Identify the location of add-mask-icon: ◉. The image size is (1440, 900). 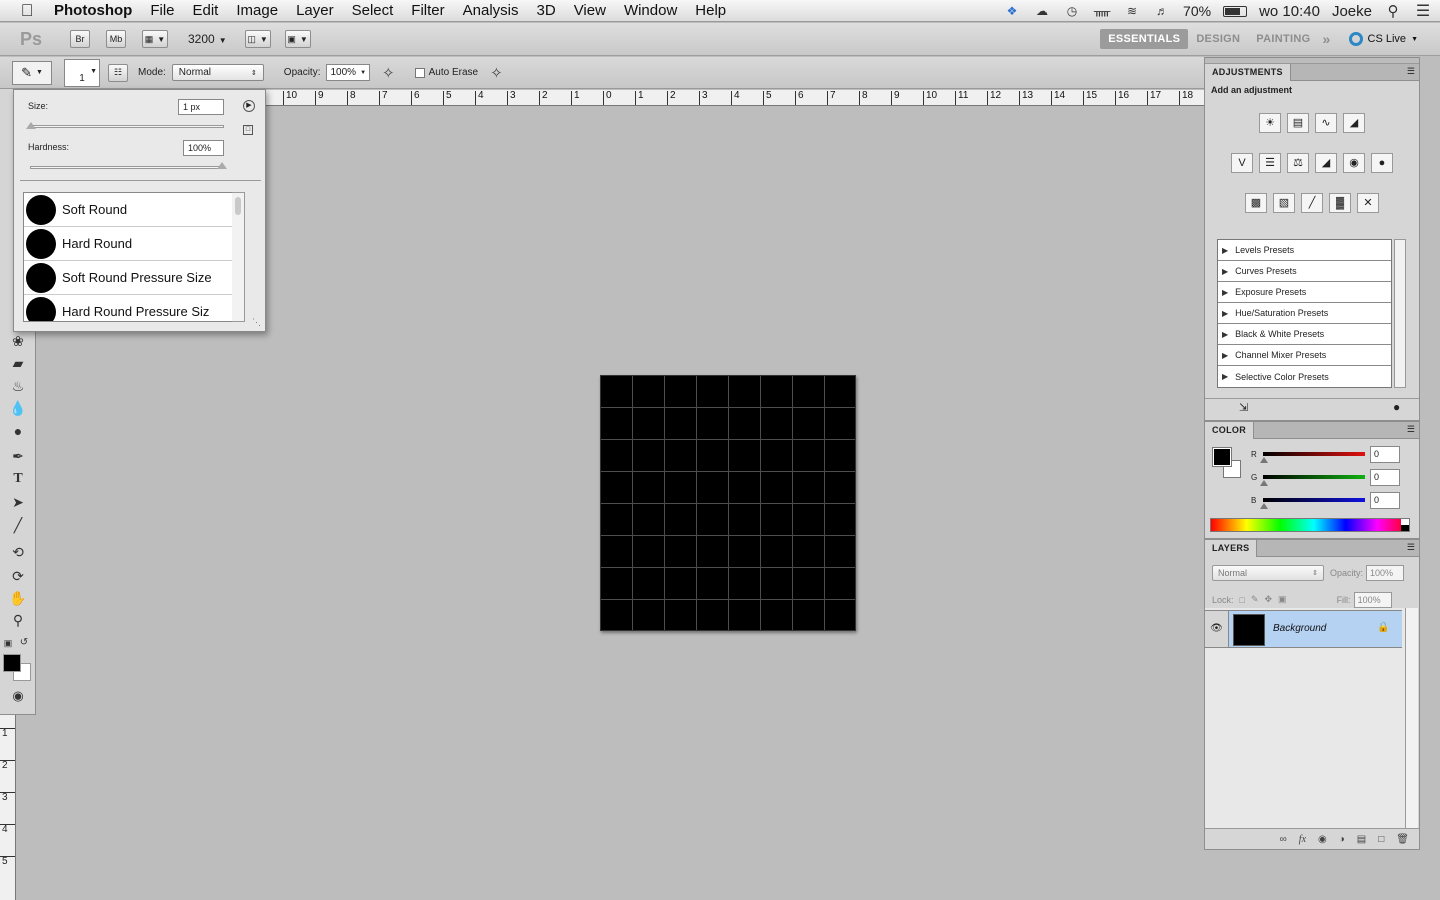
(1322, 839).